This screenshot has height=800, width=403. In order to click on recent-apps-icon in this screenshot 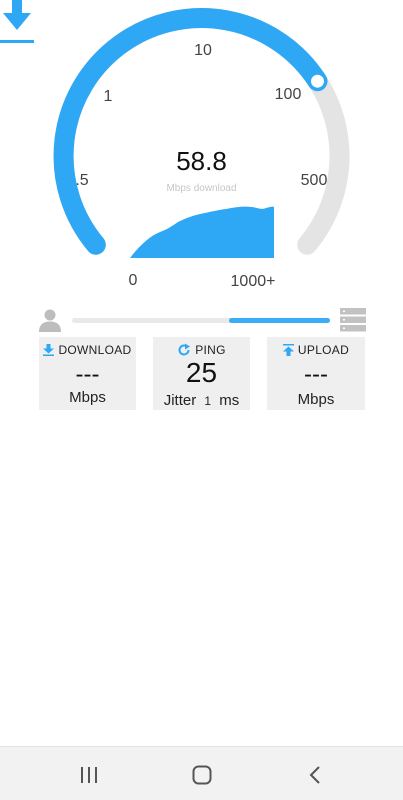, I will do `click(89, 775)`.